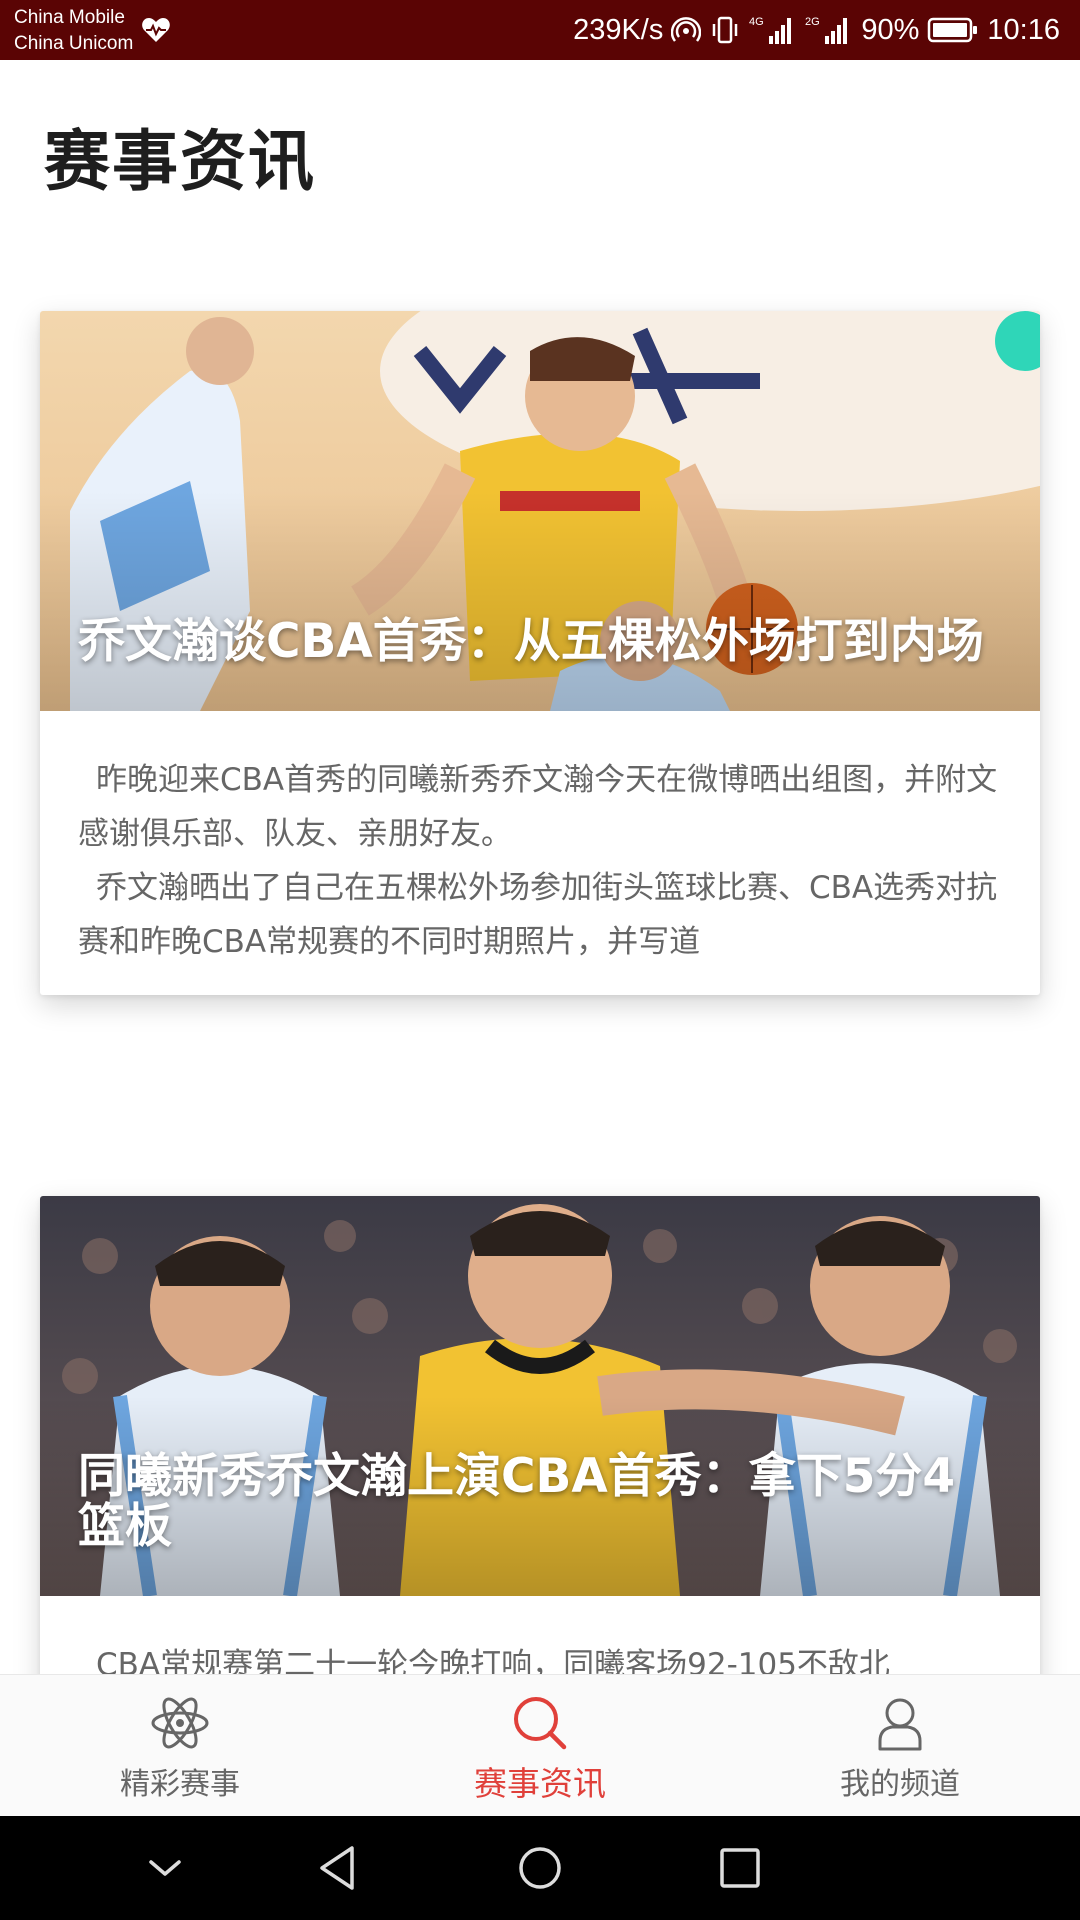 The height and width of the screenshot is (1920, 1080). Describe the element at coordinates (740, 1868) in the screenshot. I see `recents-icon` at that location.